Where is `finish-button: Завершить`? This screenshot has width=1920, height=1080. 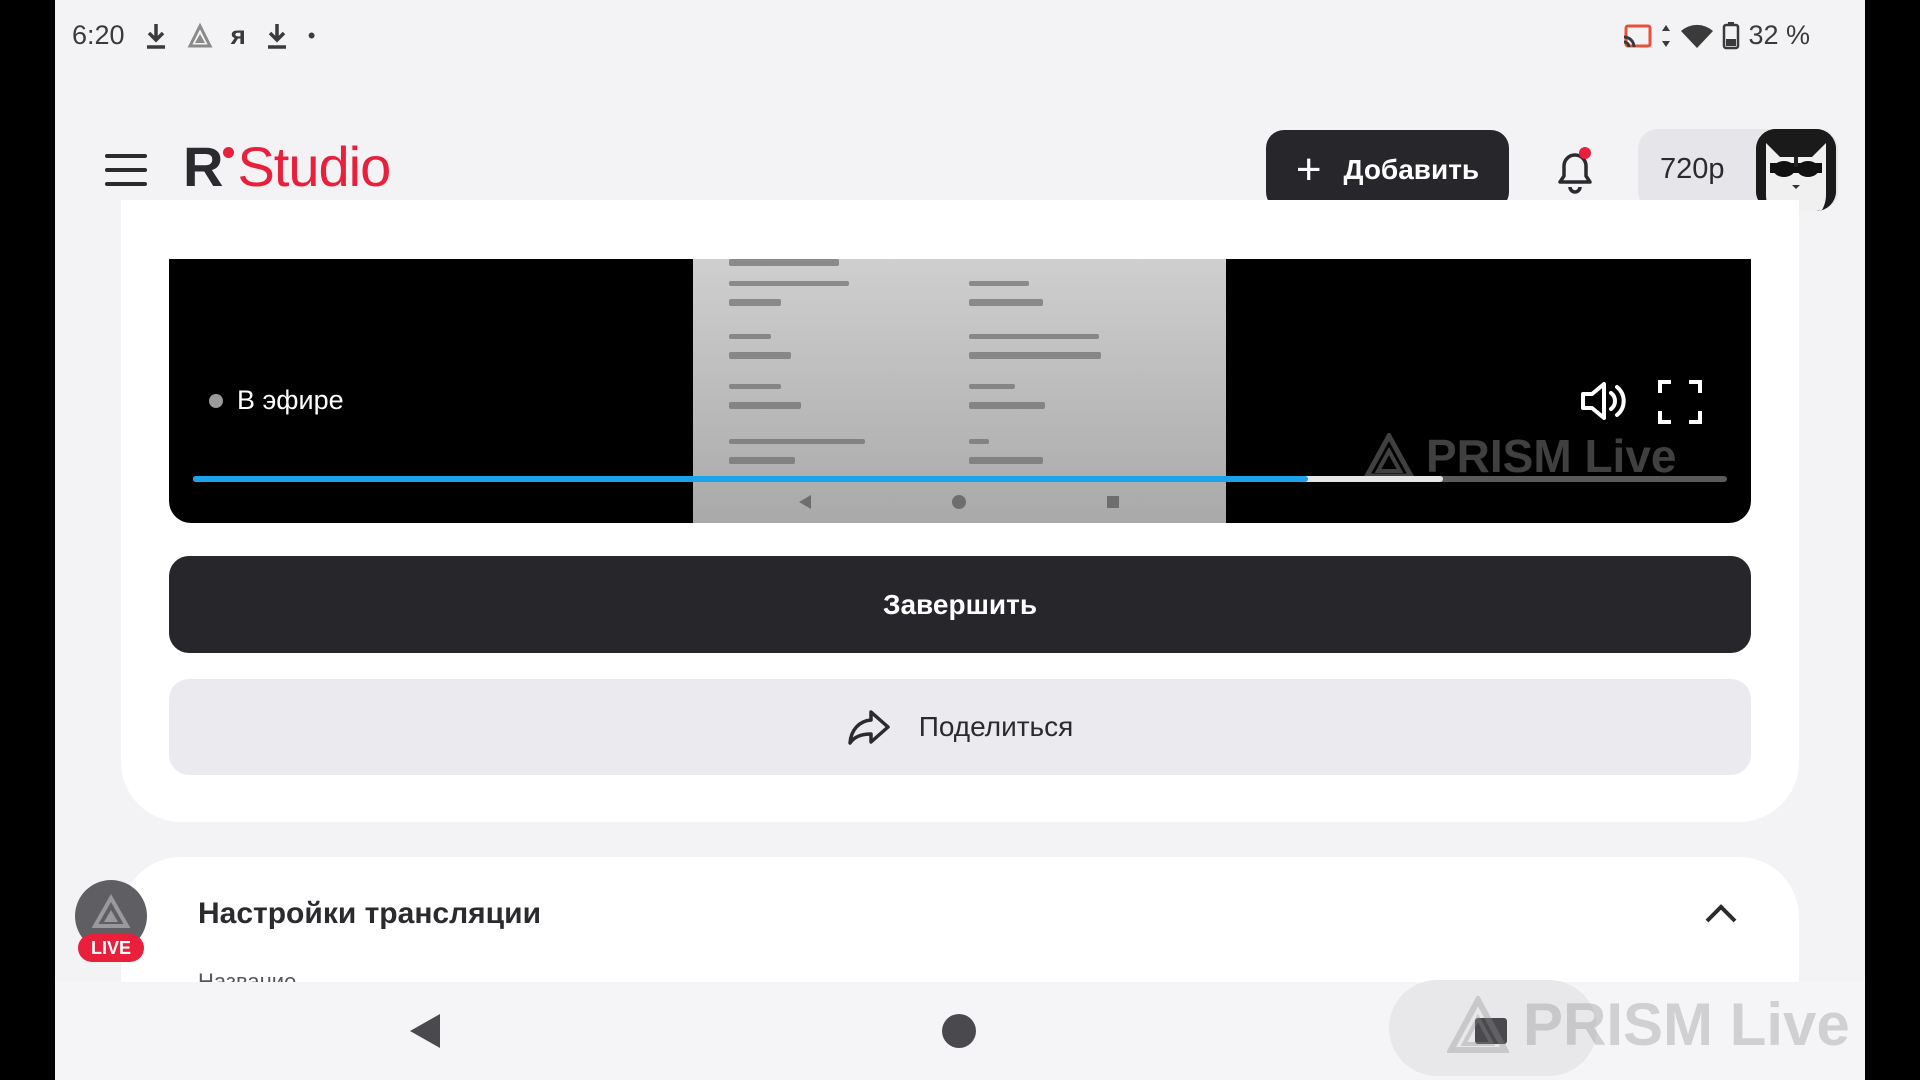 finish-button: Завершить is located at coordinates (960, 604).